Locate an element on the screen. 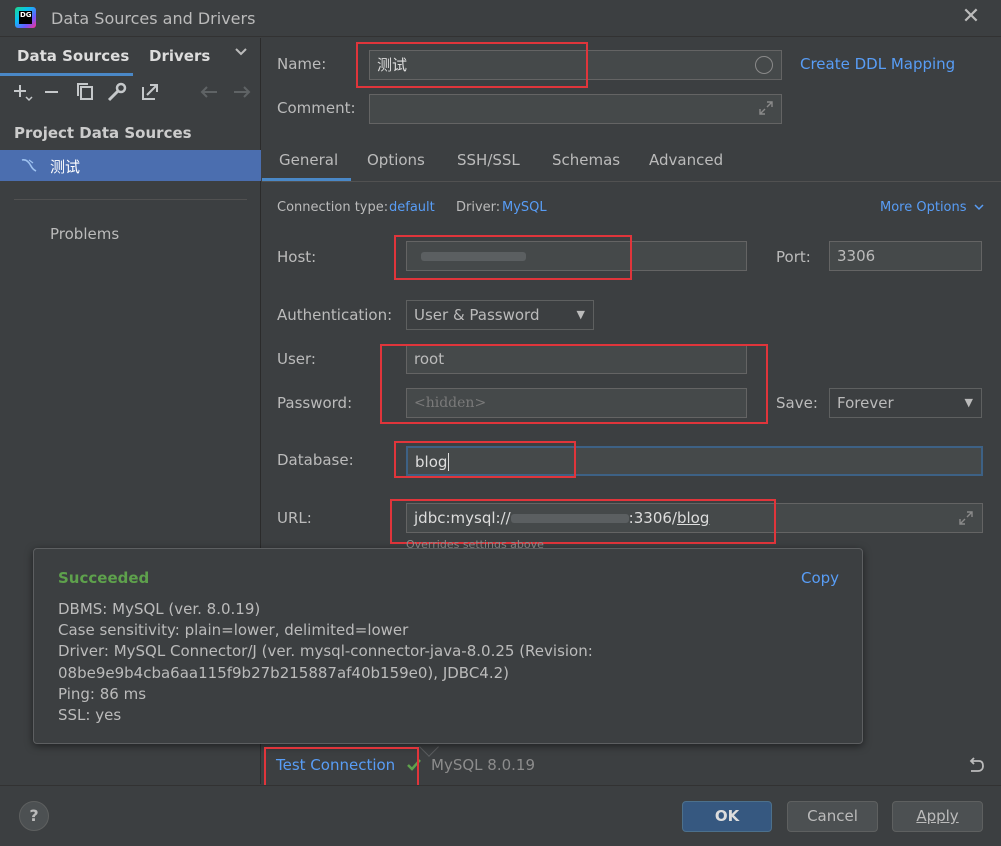 Image resolution: width=1001 pixels, height=846 pixels. authentication-select: User & Password ▼ is located at coordinates (500, 315).